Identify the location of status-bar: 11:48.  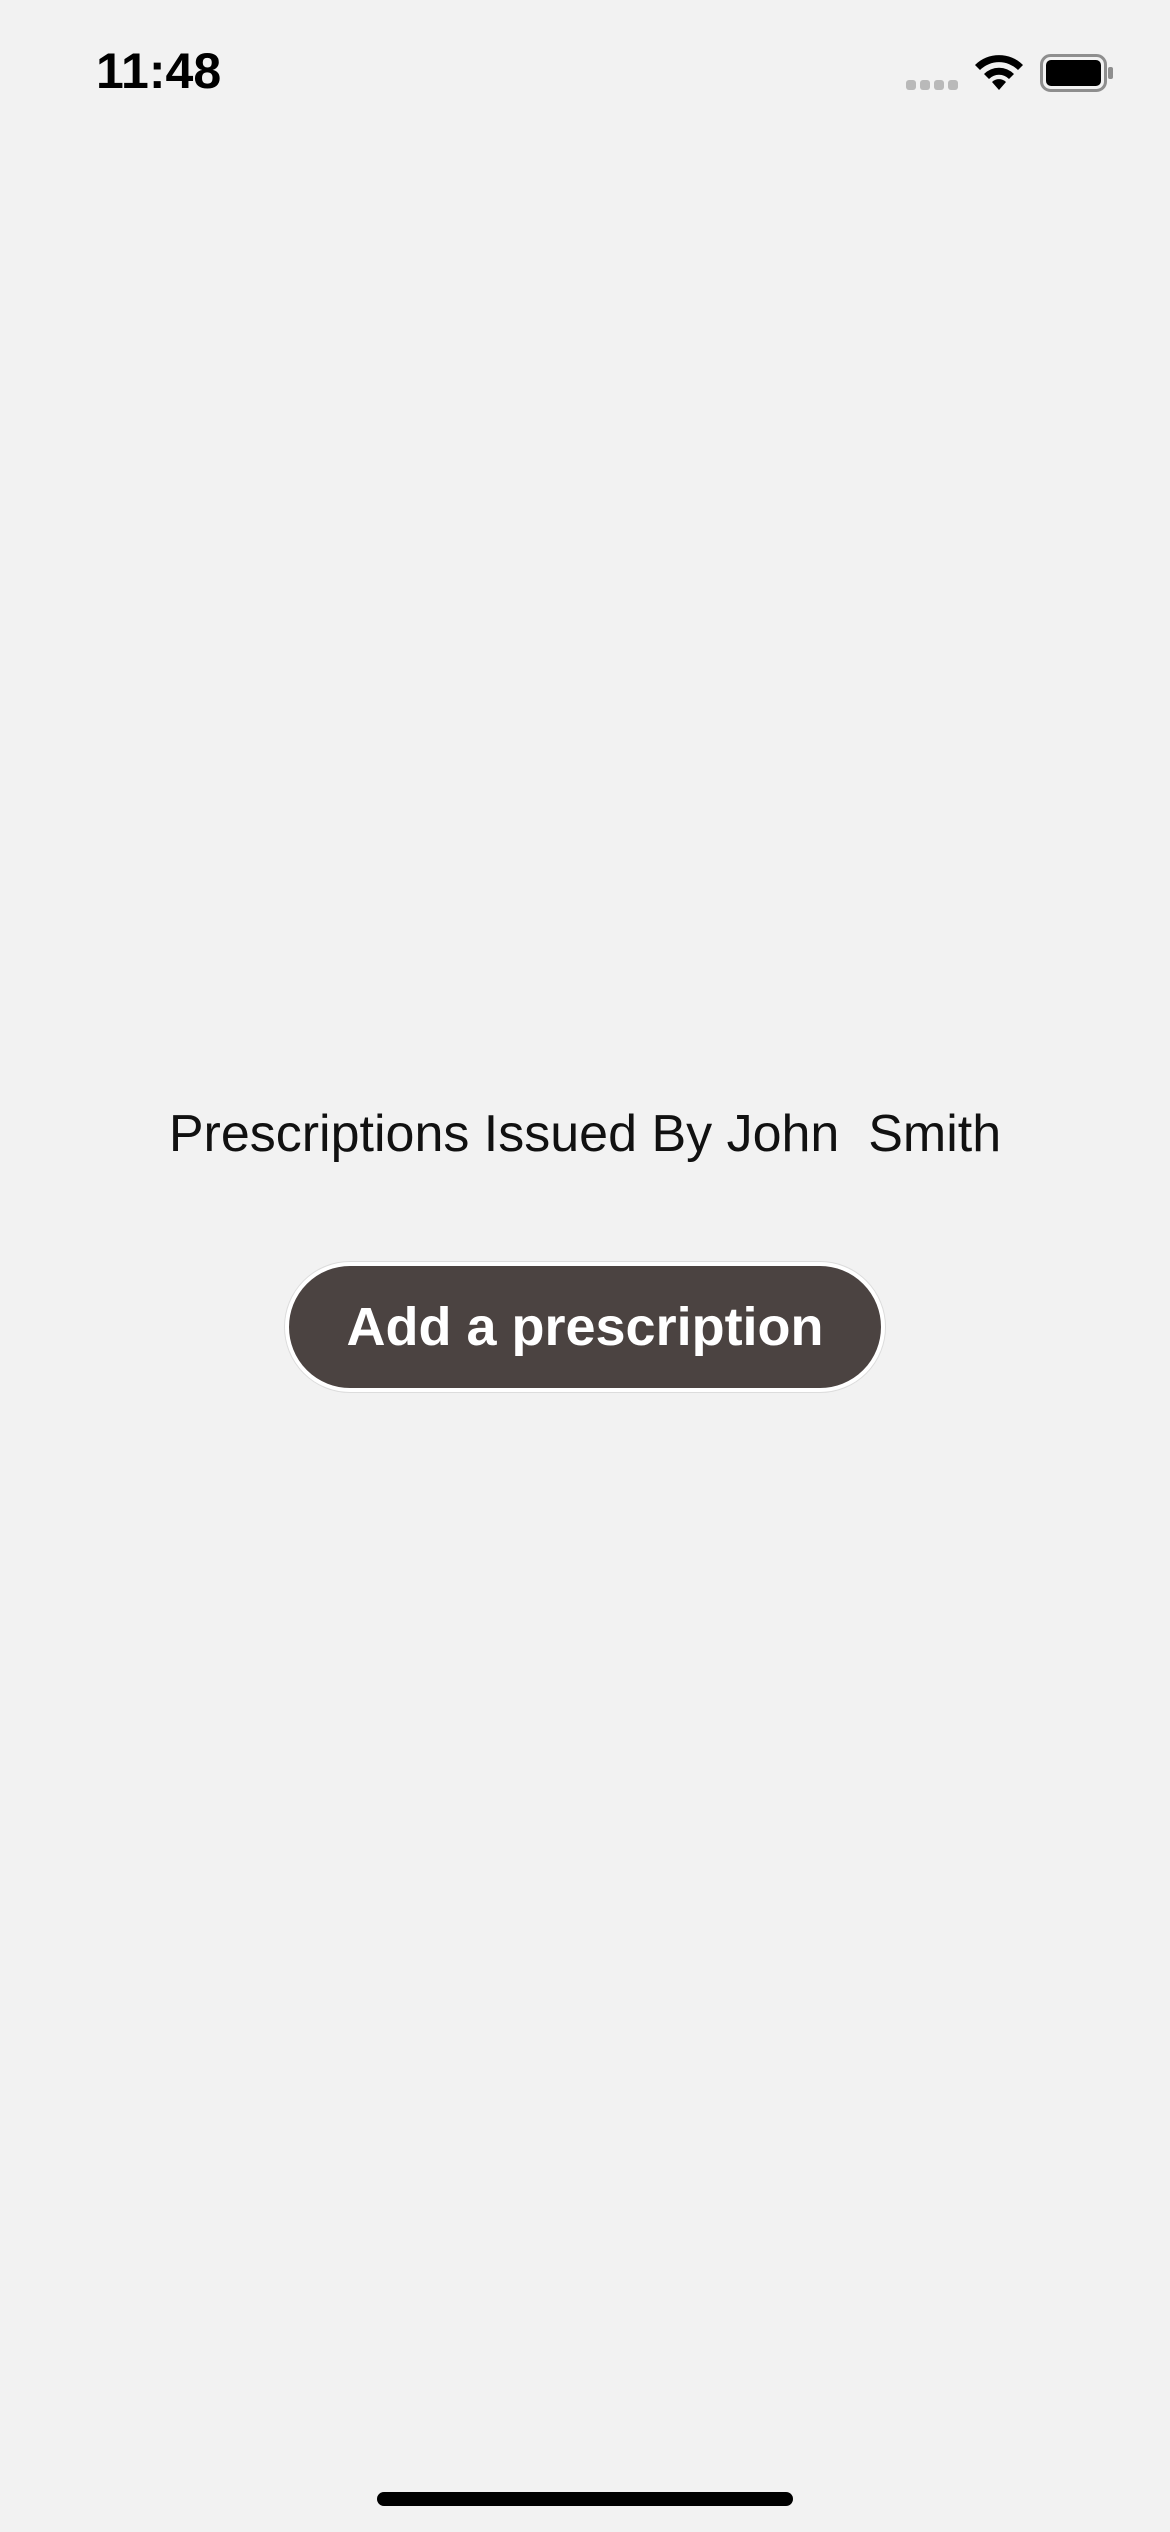
(585, 70).